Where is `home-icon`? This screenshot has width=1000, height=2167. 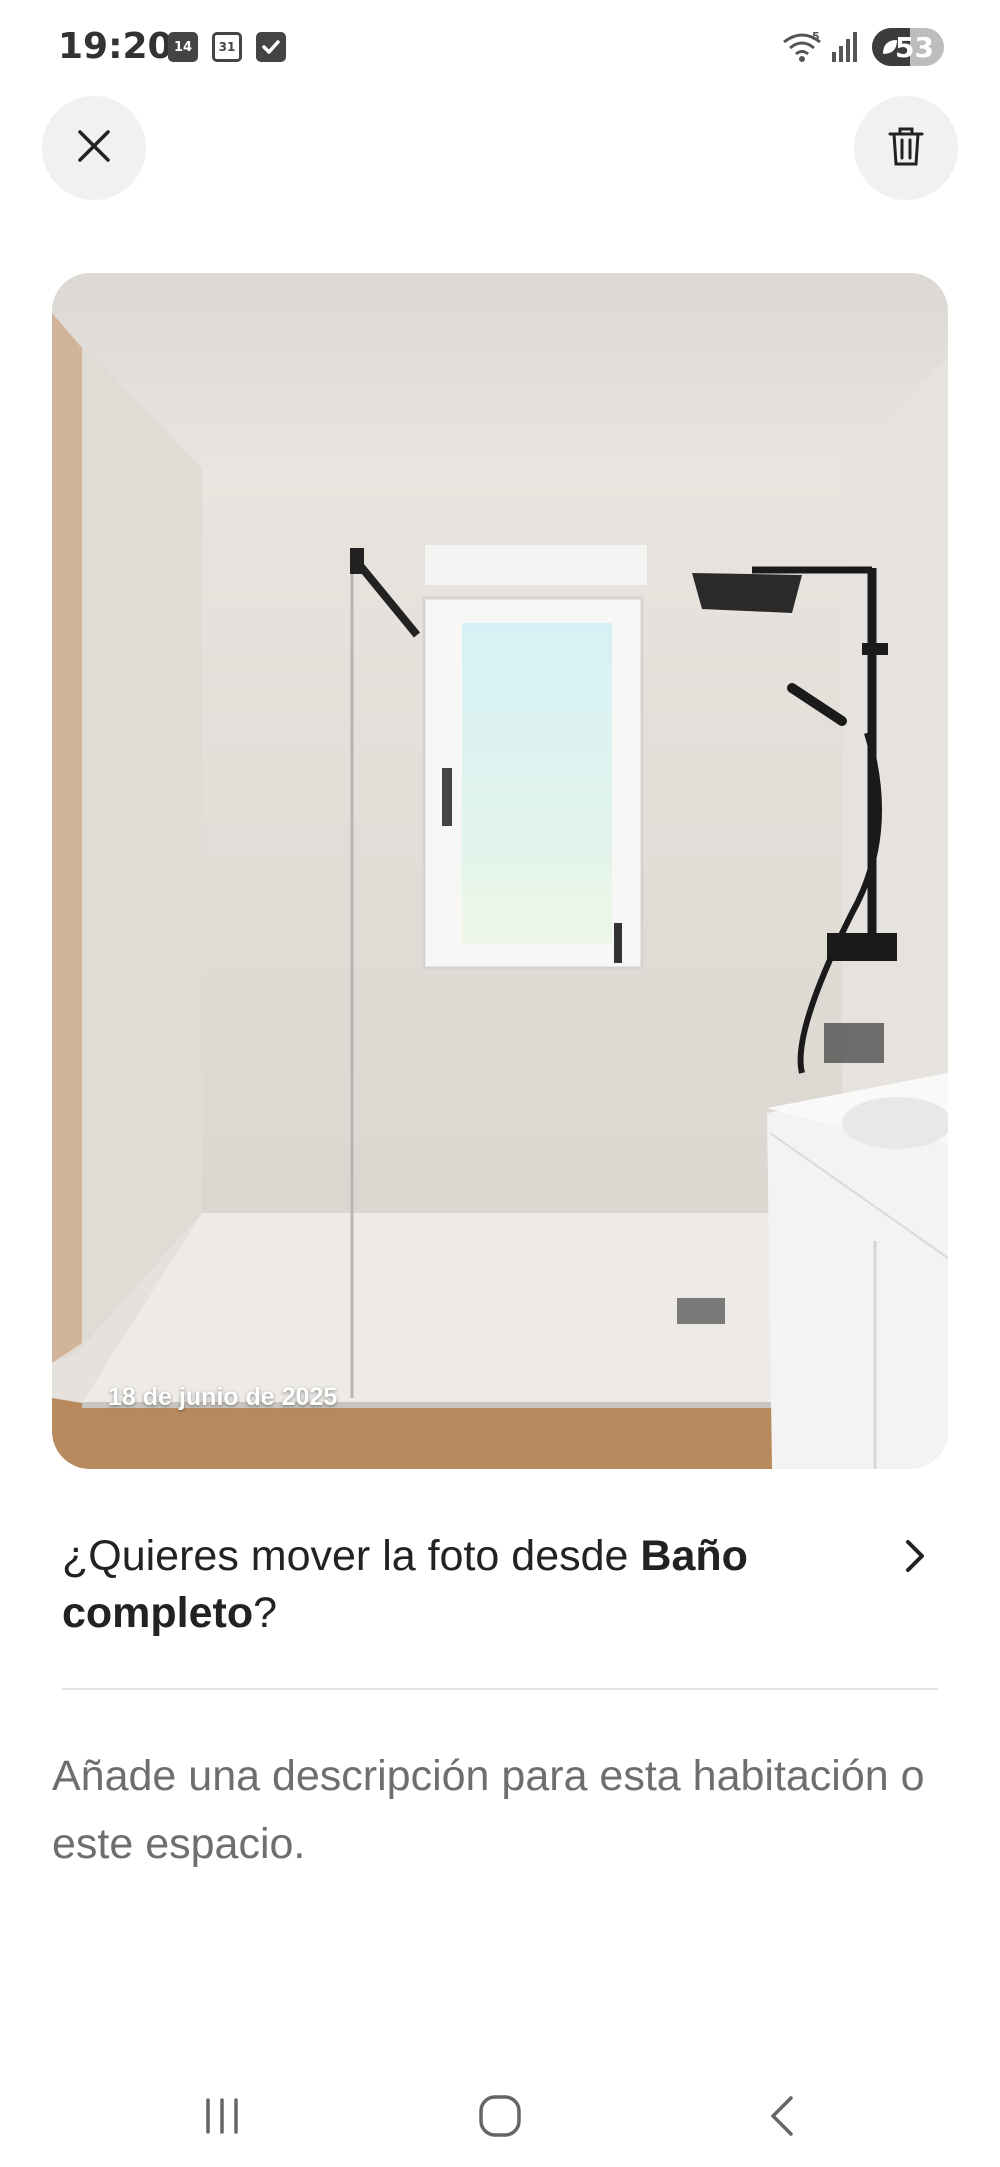 home-icon is located at coordinates (500, 2118).